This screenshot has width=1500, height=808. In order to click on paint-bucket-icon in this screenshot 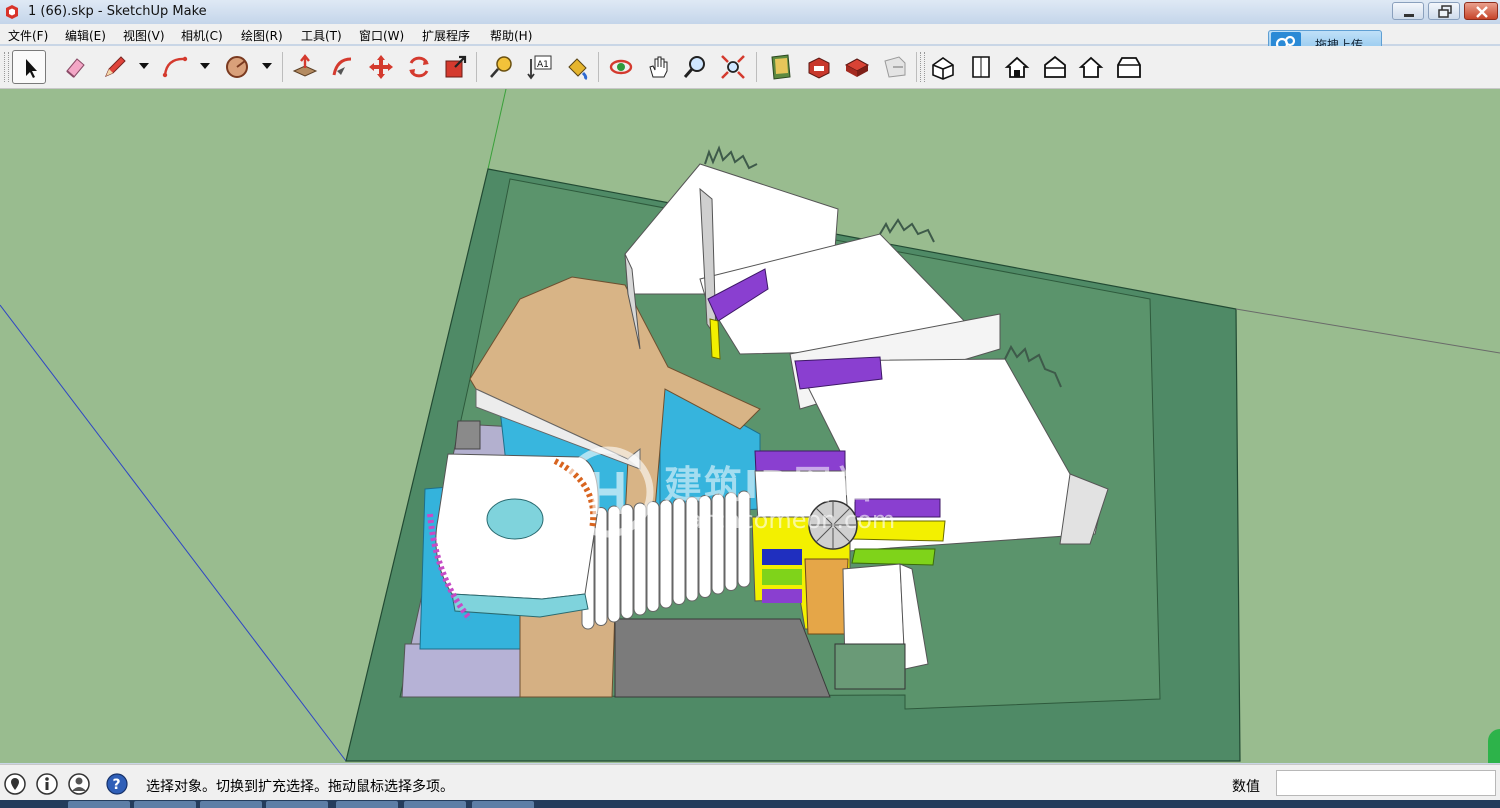, I will do `click(578, 69)`.